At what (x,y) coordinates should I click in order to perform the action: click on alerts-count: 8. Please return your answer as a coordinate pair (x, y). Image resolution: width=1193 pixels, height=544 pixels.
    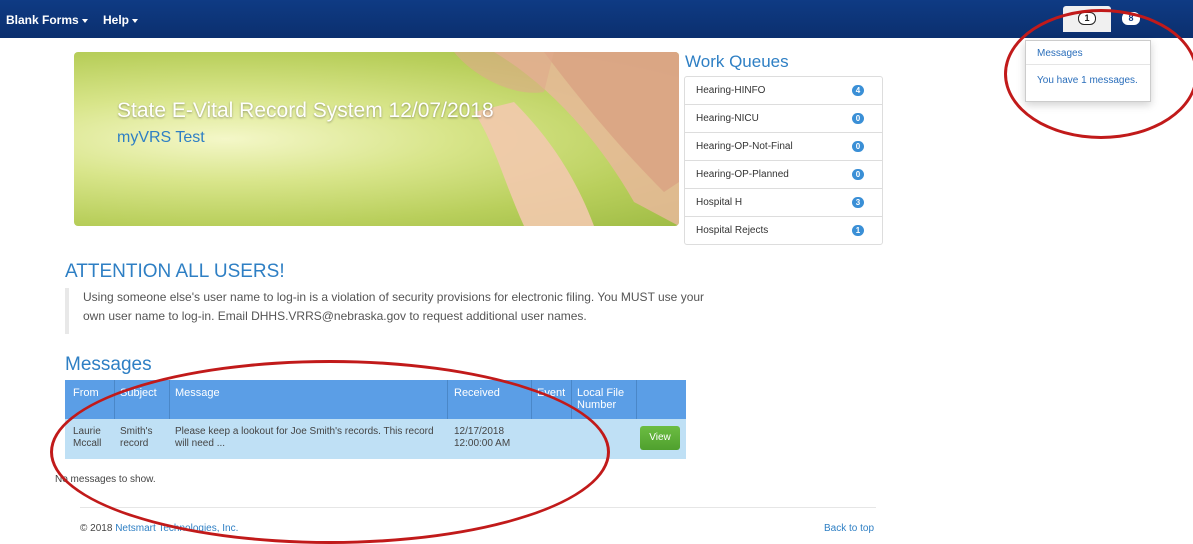
    Looking at the image, I should click on (1131, 18).